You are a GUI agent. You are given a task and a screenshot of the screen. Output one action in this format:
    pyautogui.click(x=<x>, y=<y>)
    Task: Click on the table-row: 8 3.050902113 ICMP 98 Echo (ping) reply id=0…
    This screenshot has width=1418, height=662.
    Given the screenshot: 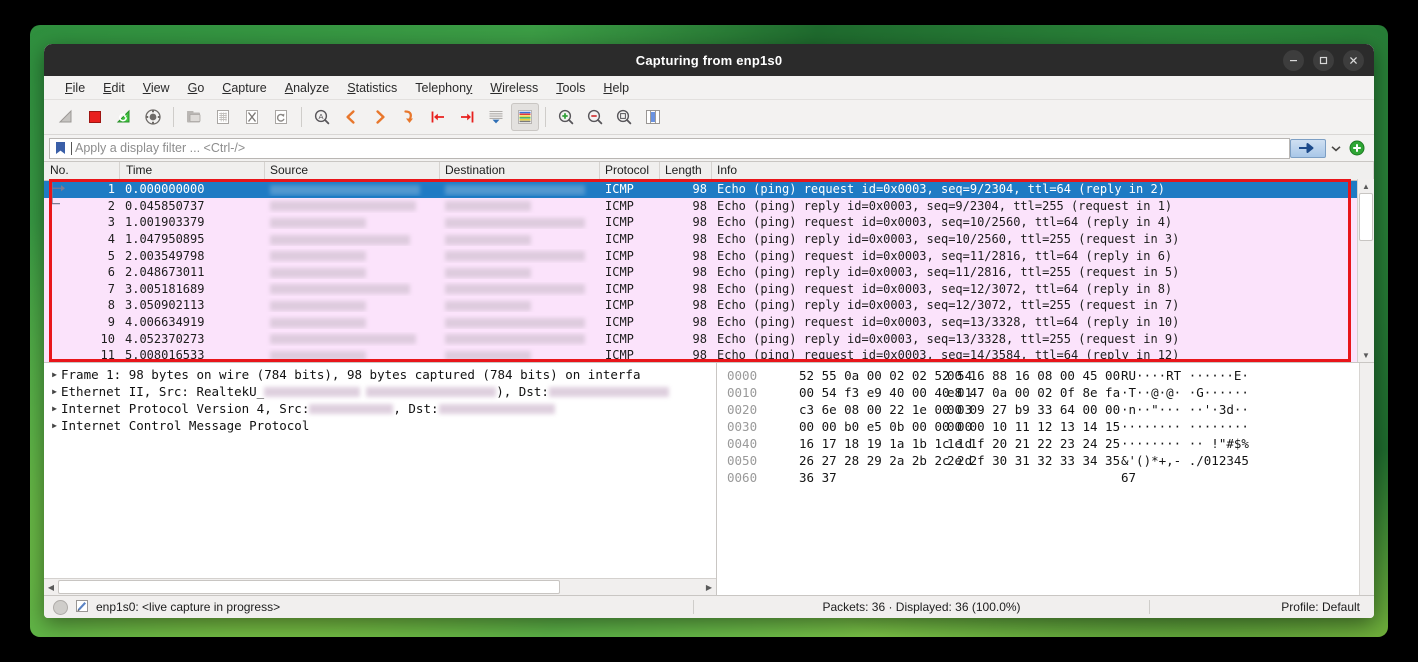 What is the action you would take?
    pyautogui.click(x=709, y=305)
    